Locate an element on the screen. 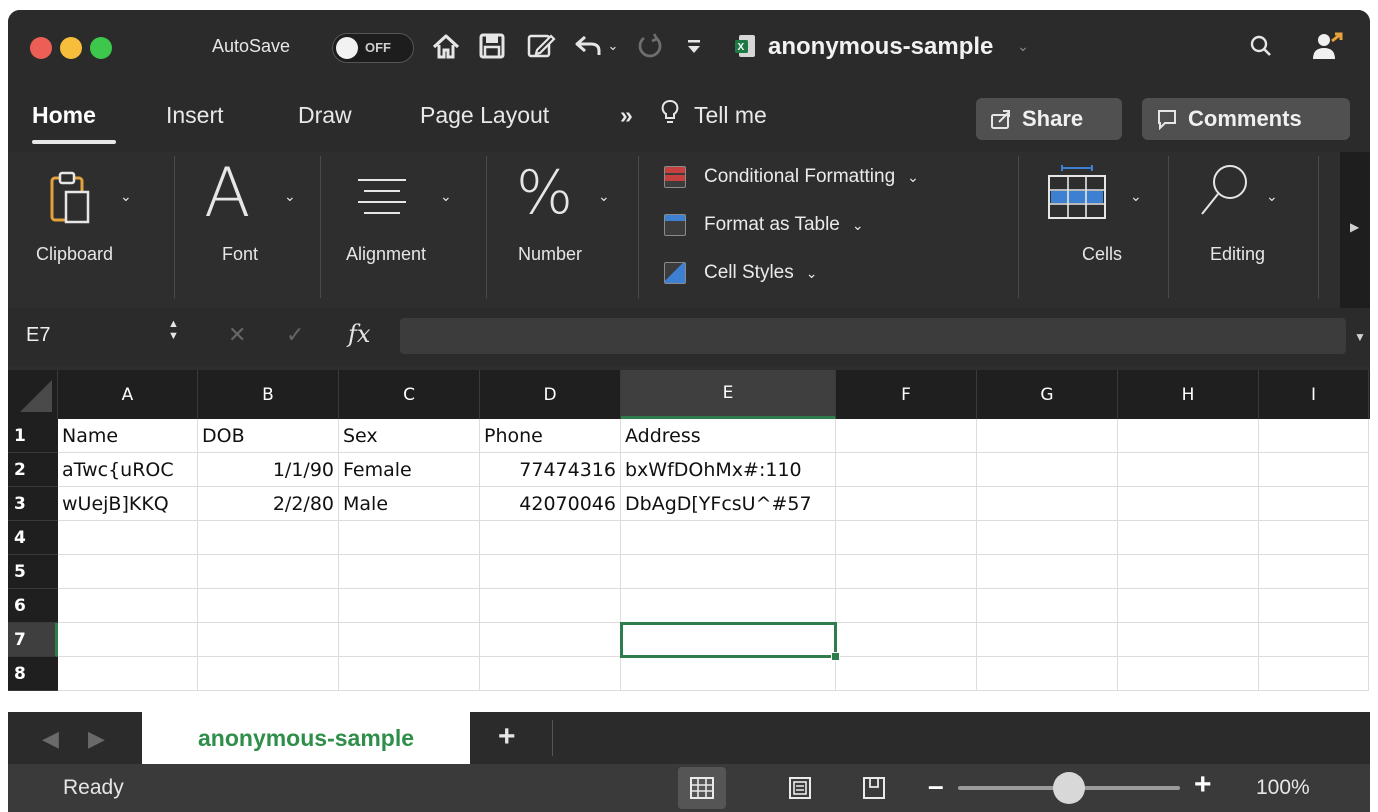  font-group: A ⌄ Font is located at coordinates (248, 230).